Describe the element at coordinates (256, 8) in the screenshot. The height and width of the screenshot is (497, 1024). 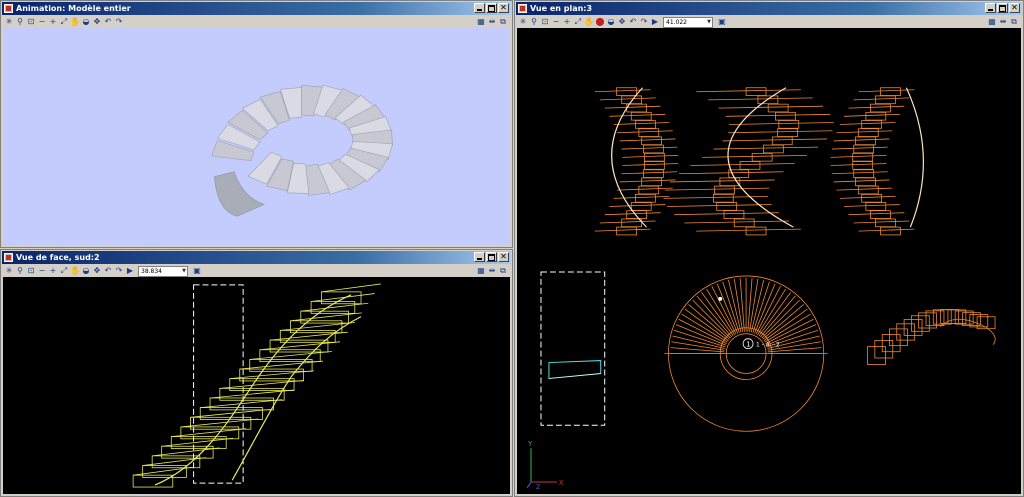
I see `animation-titlebar: Animation: Modèle entier` at that location.